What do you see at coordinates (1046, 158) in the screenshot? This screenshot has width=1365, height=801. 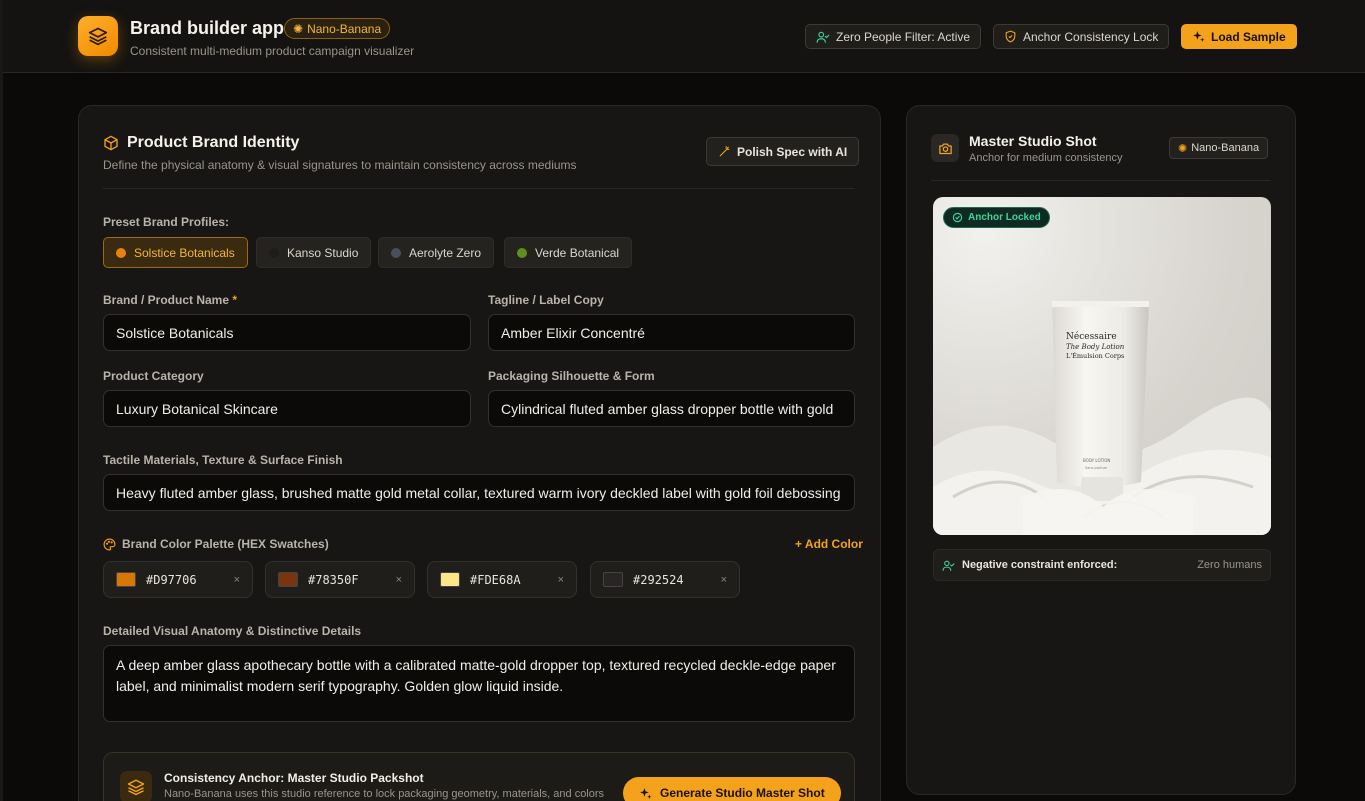 I see `master-shot-subtitle: Anchor for medium consistency` at bounding box center [1046, 158].